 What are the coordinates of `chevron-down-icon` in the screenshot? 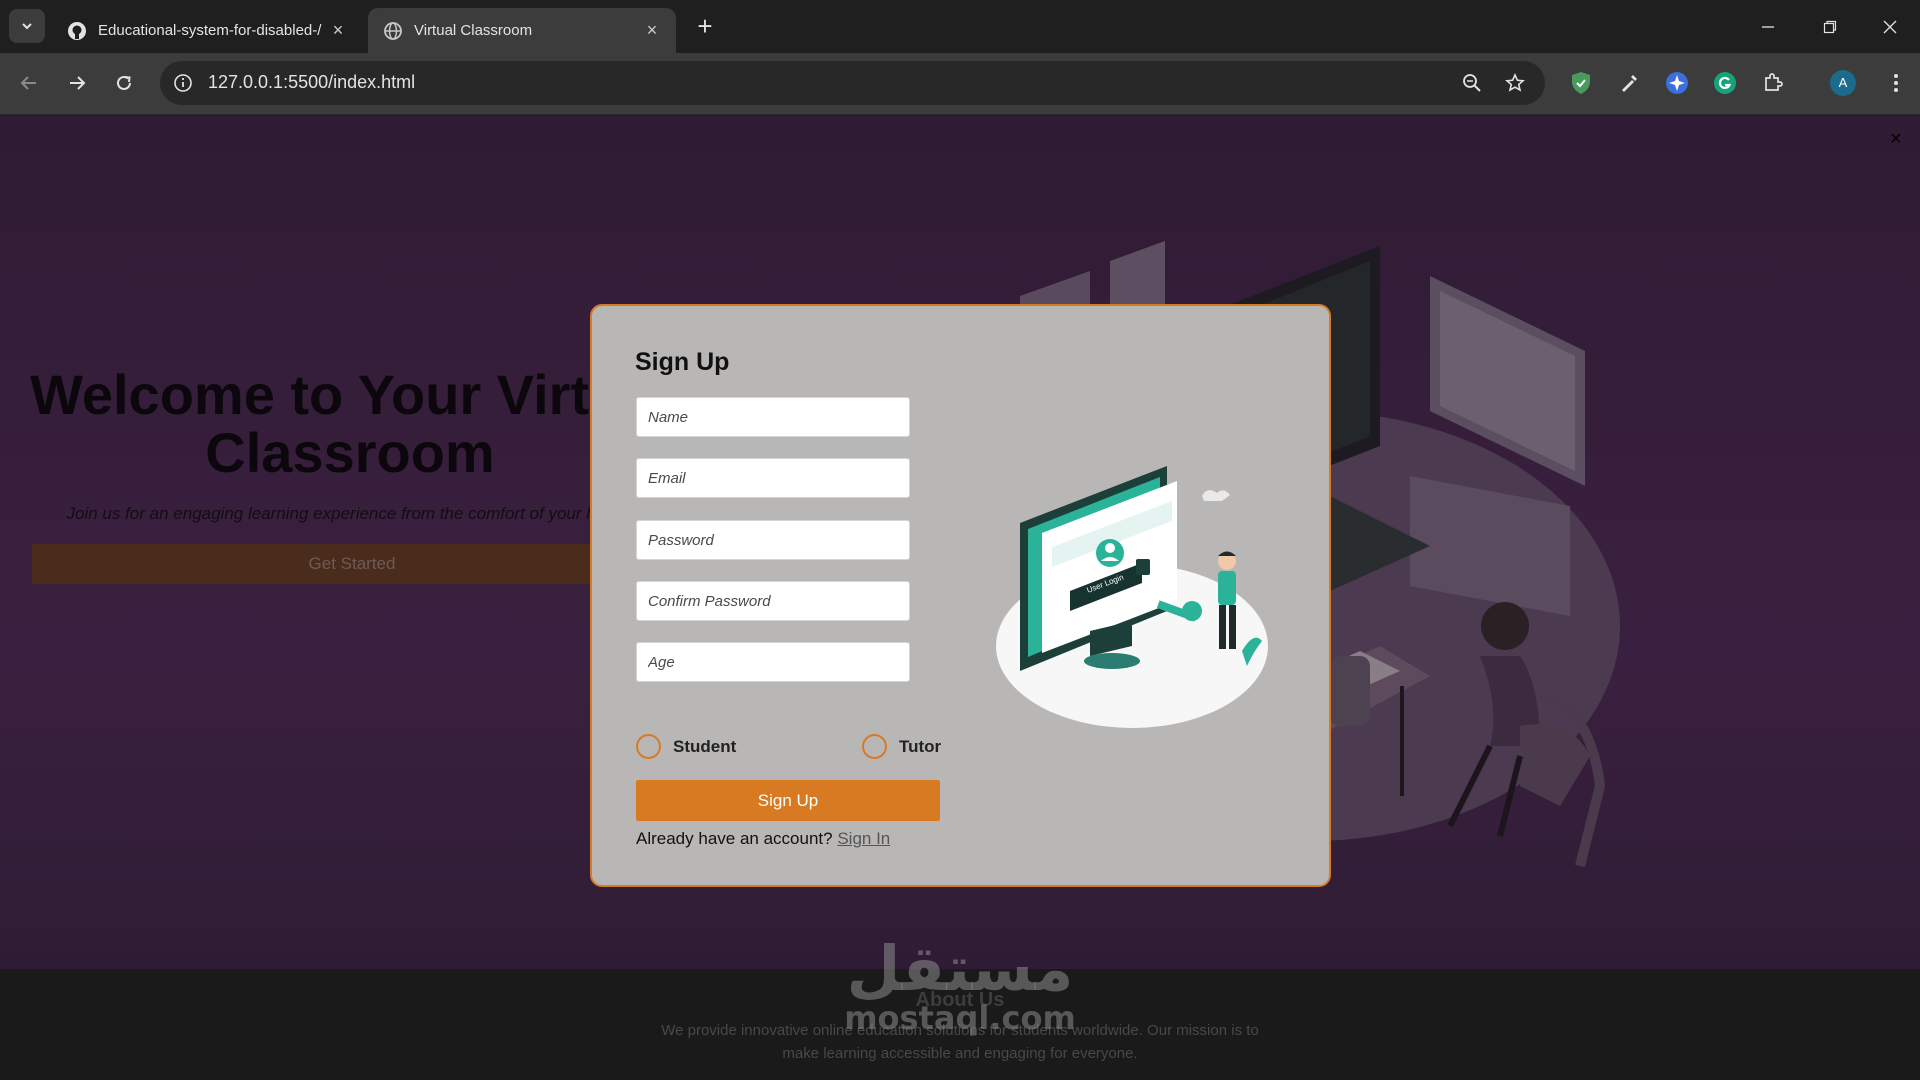 It's located at (27, 26).